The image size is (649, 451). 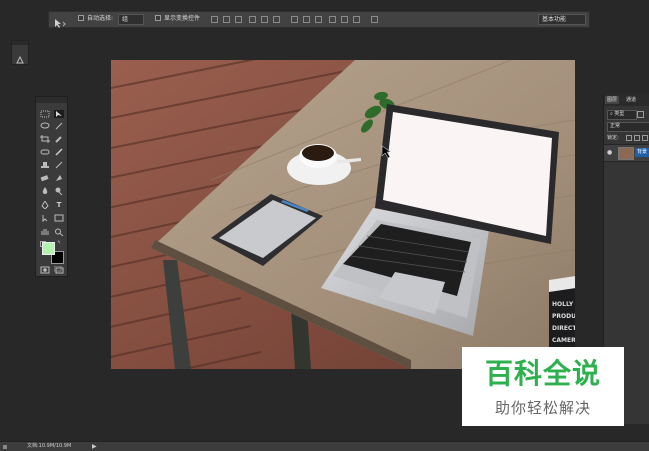 I want to click on align-left-icon, so click(x=252, y=19).